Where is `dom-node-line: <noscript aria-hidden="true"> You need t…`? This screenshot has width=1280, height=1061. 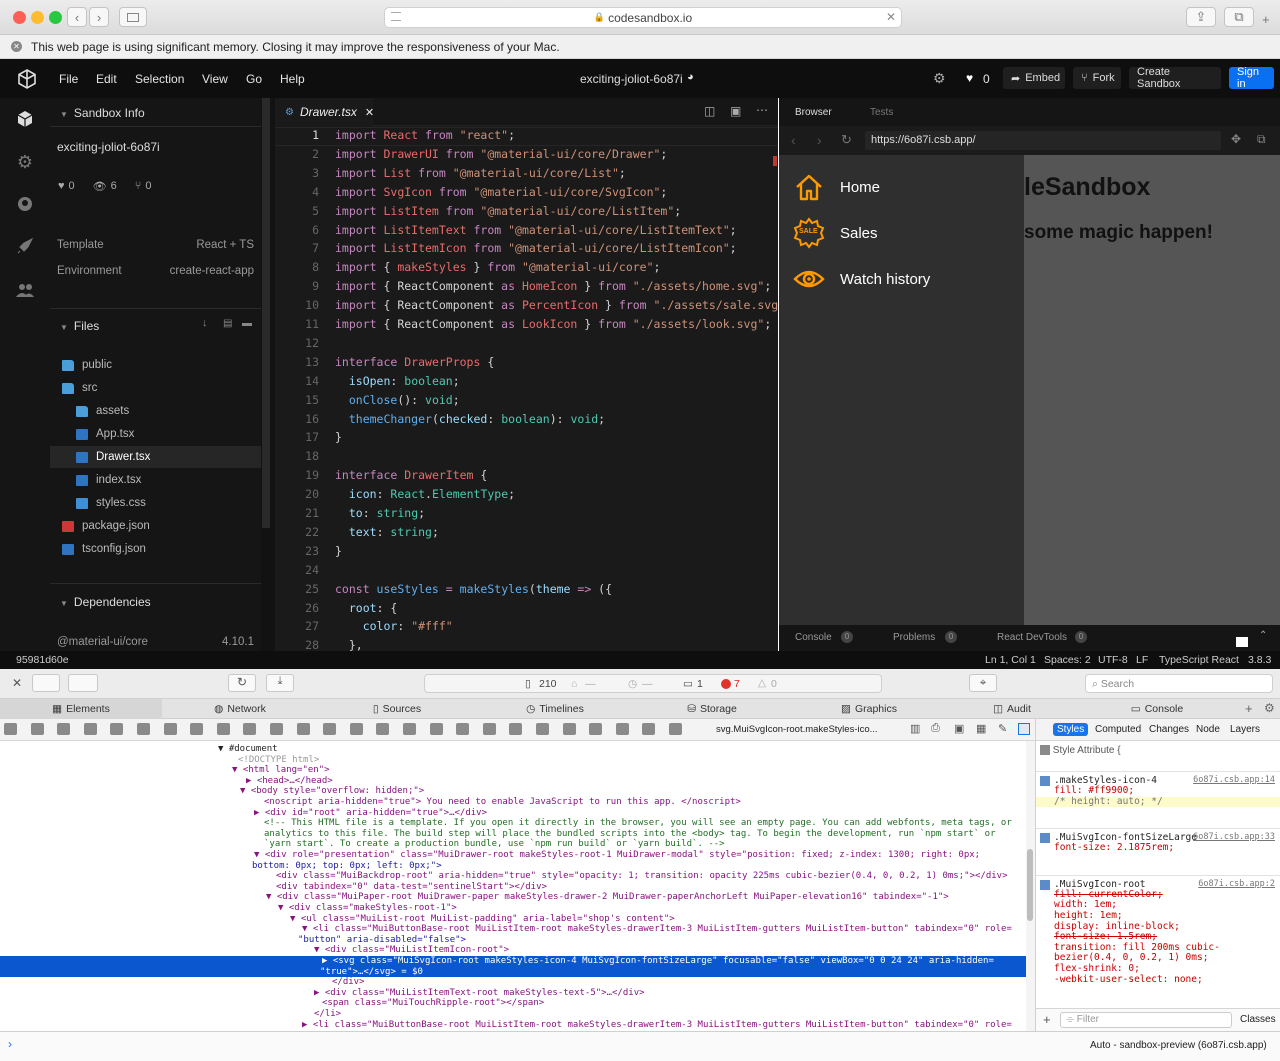
dom-node-line: <noscript aria-hidden="true"> You need t… is located at coordinates (502, 802).